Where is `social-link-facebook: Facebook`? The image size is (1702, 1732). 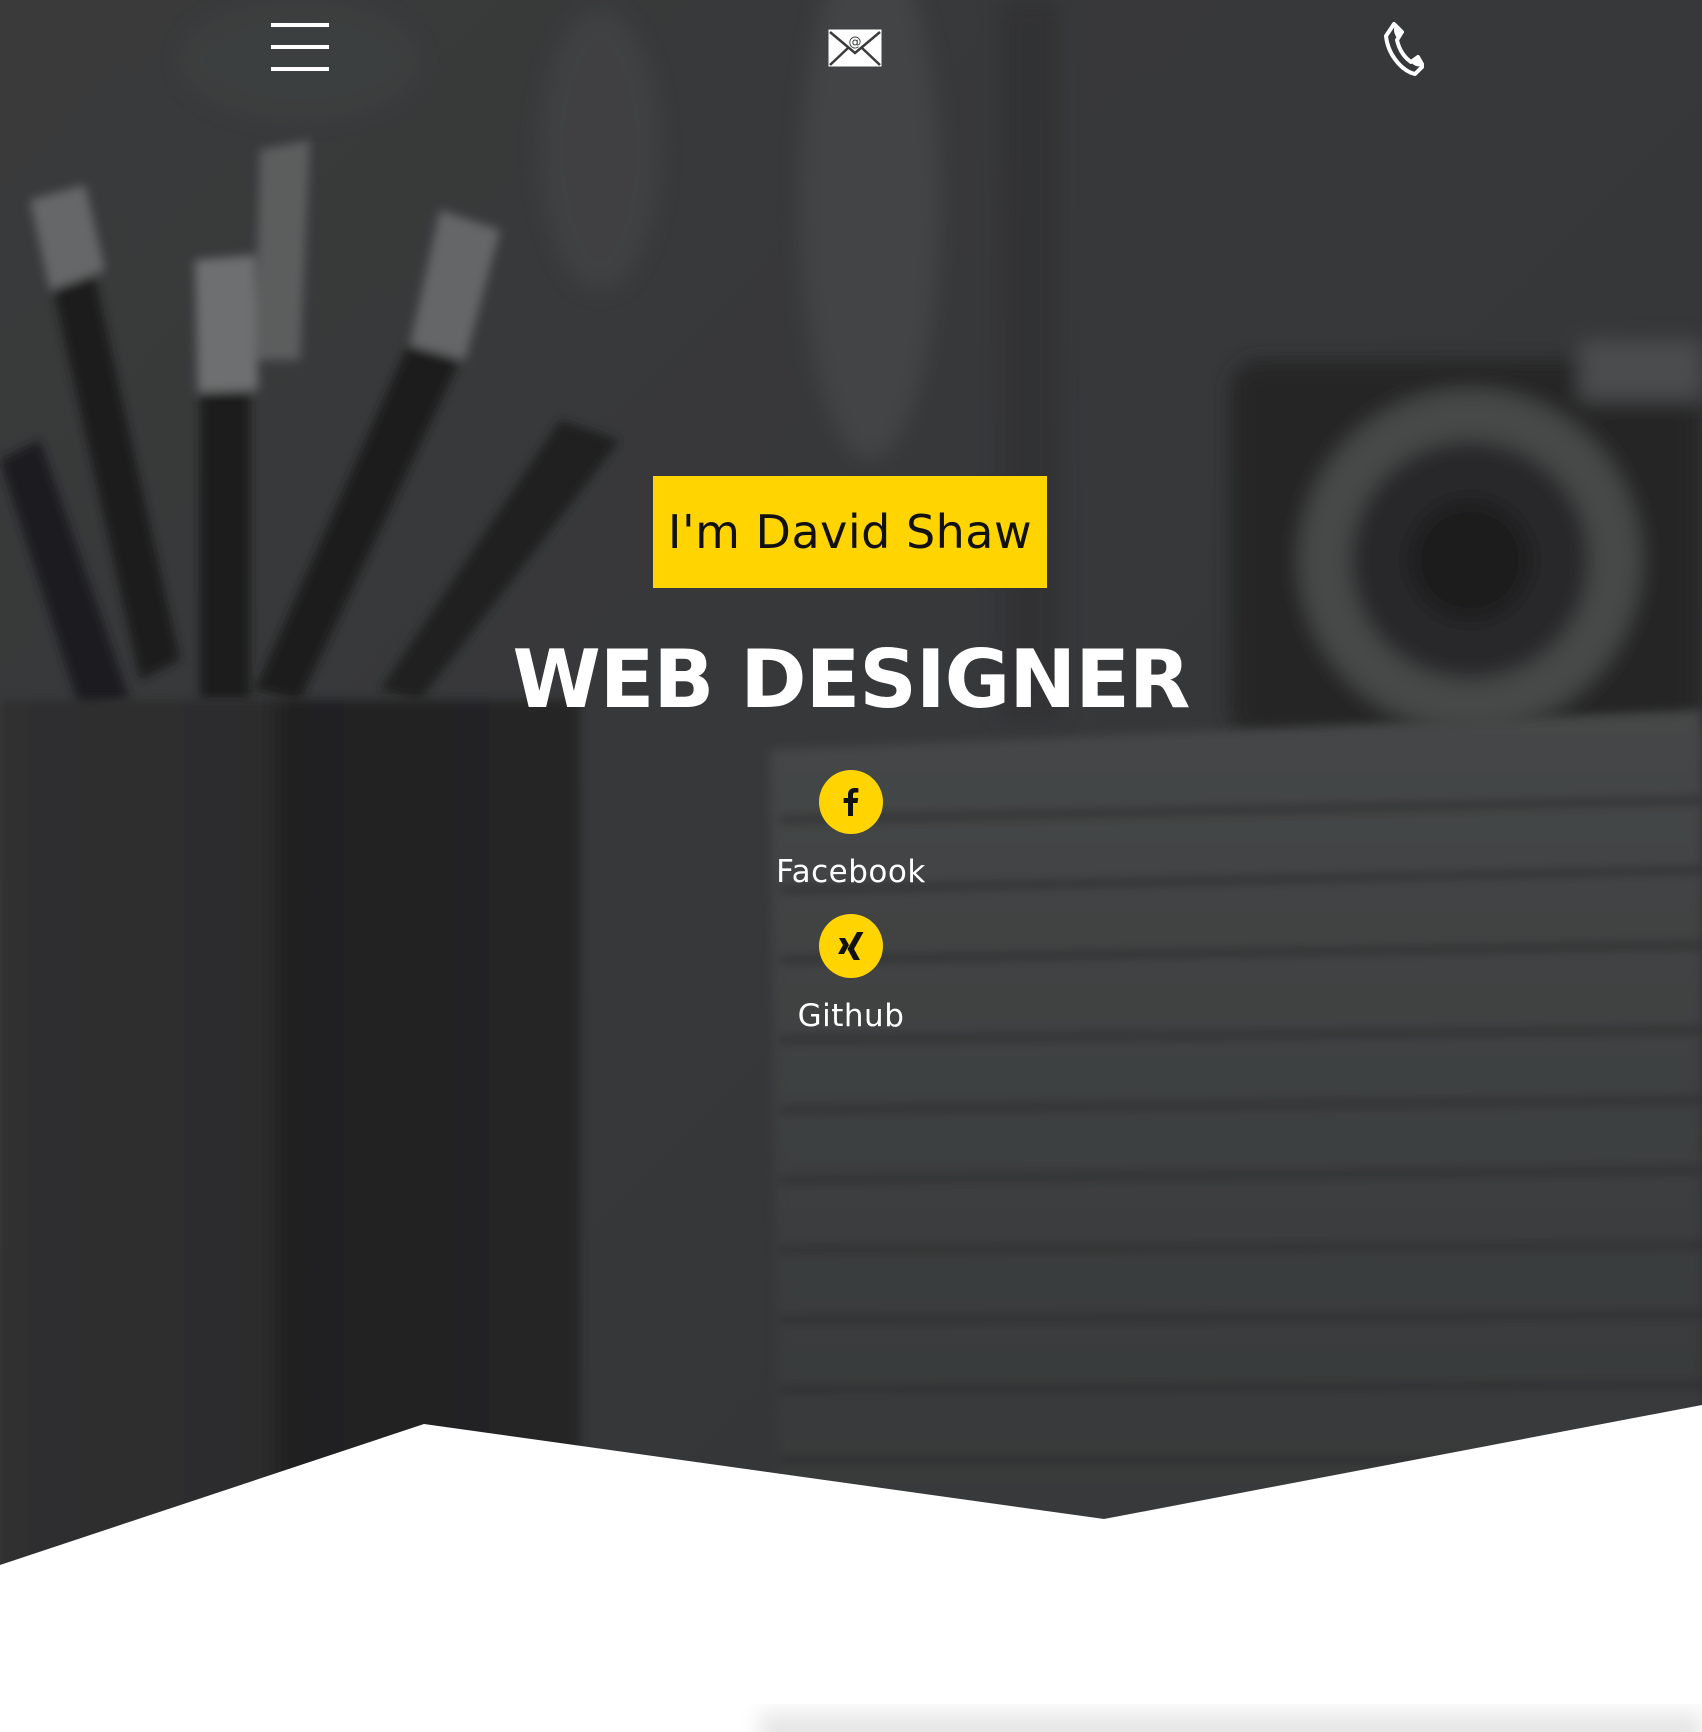 social-link-facebook: Facebook is located at coordinates (851, 830).